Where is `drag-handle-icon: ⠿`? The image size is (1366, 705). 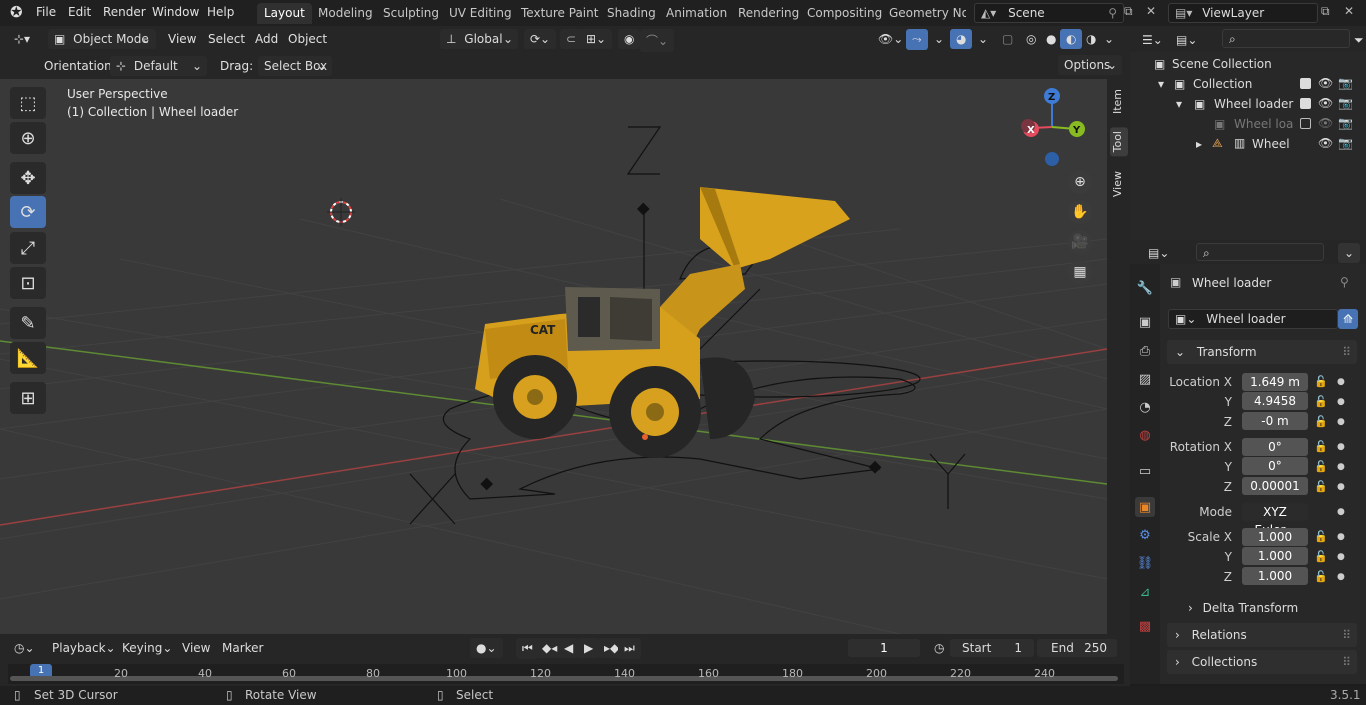 drag-handle-icon: ⠿ is located at coordinates (1346, 352).